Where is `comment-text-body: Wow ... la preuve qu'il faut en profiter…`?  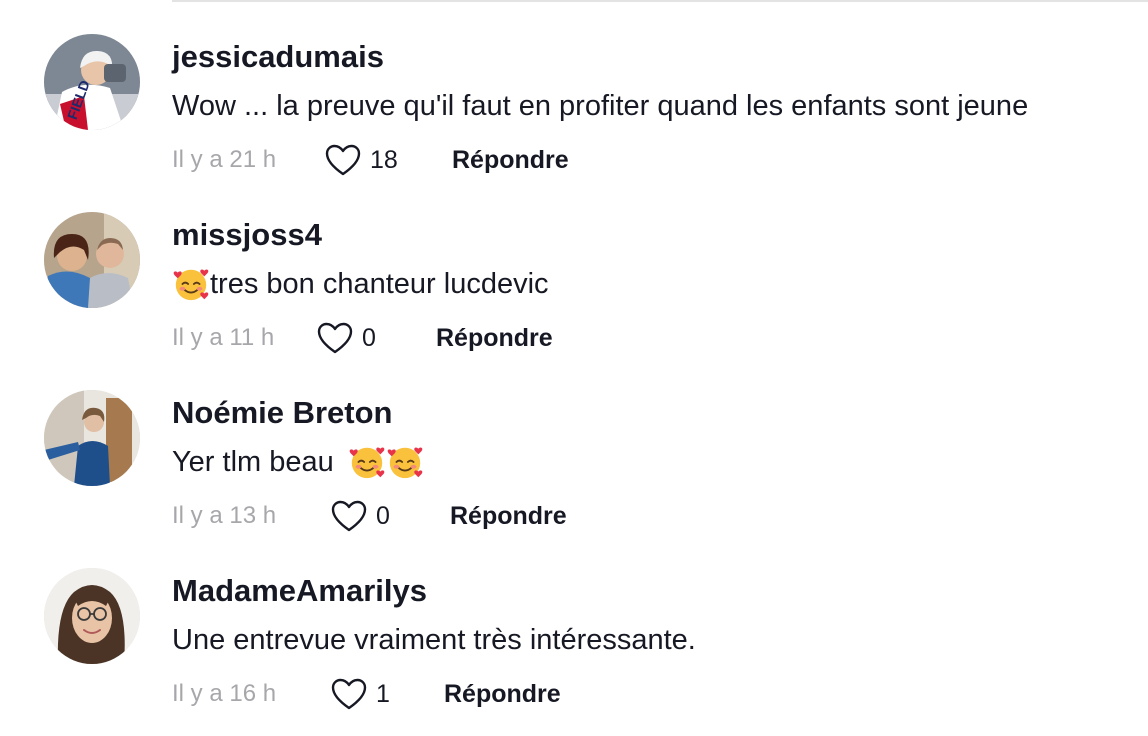 comment-text-body: Wow ... la preuve qu'il faut en profiter… is located at coordinates (600, 106).